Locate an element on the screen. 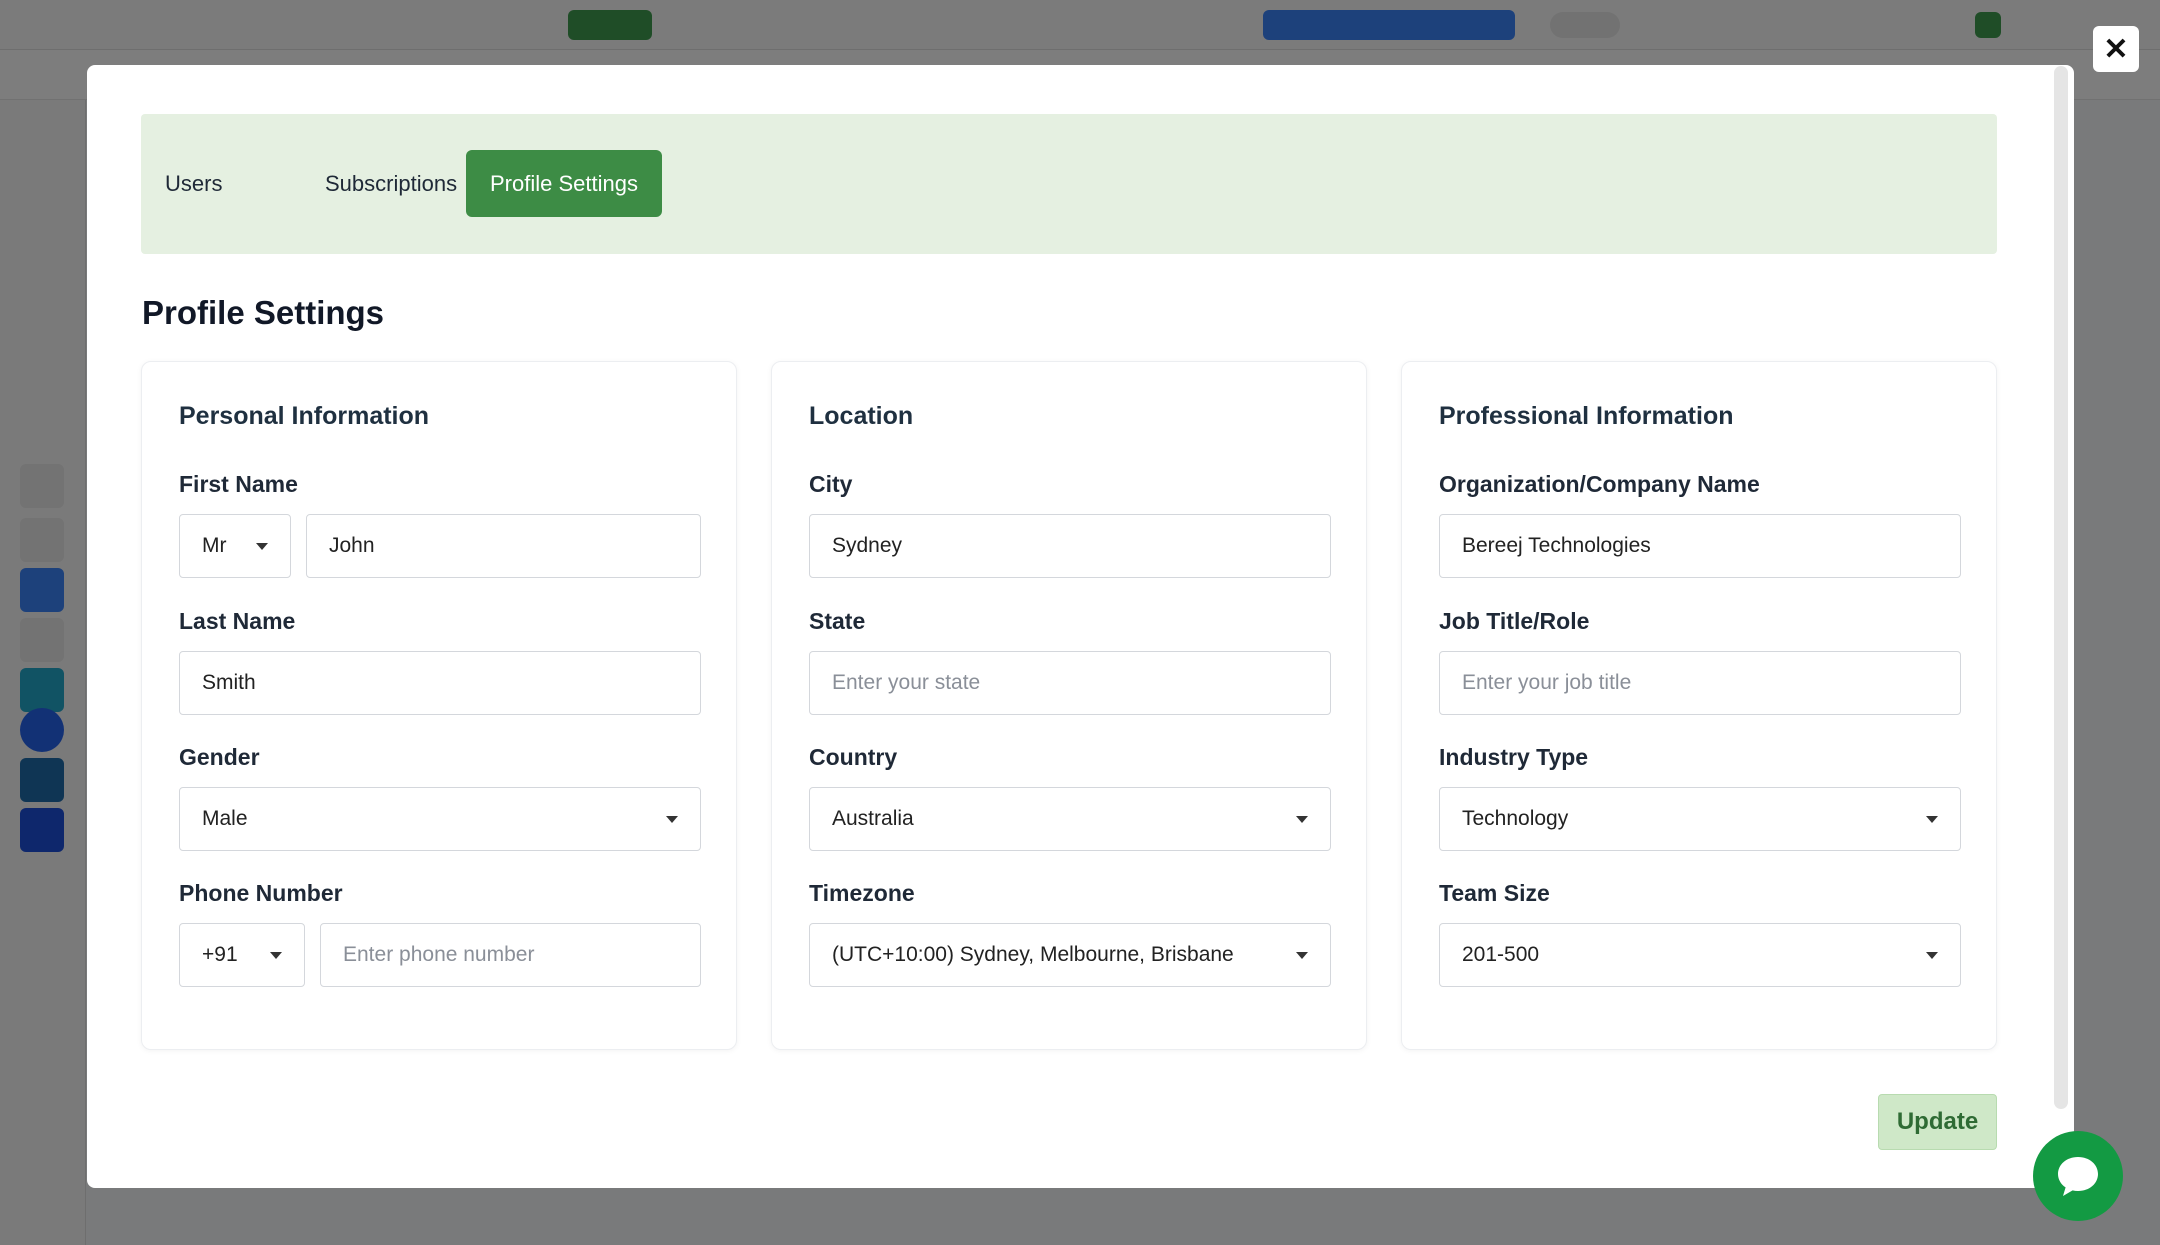  industry-type-select: Technology is located at coordinates (1700, 819).